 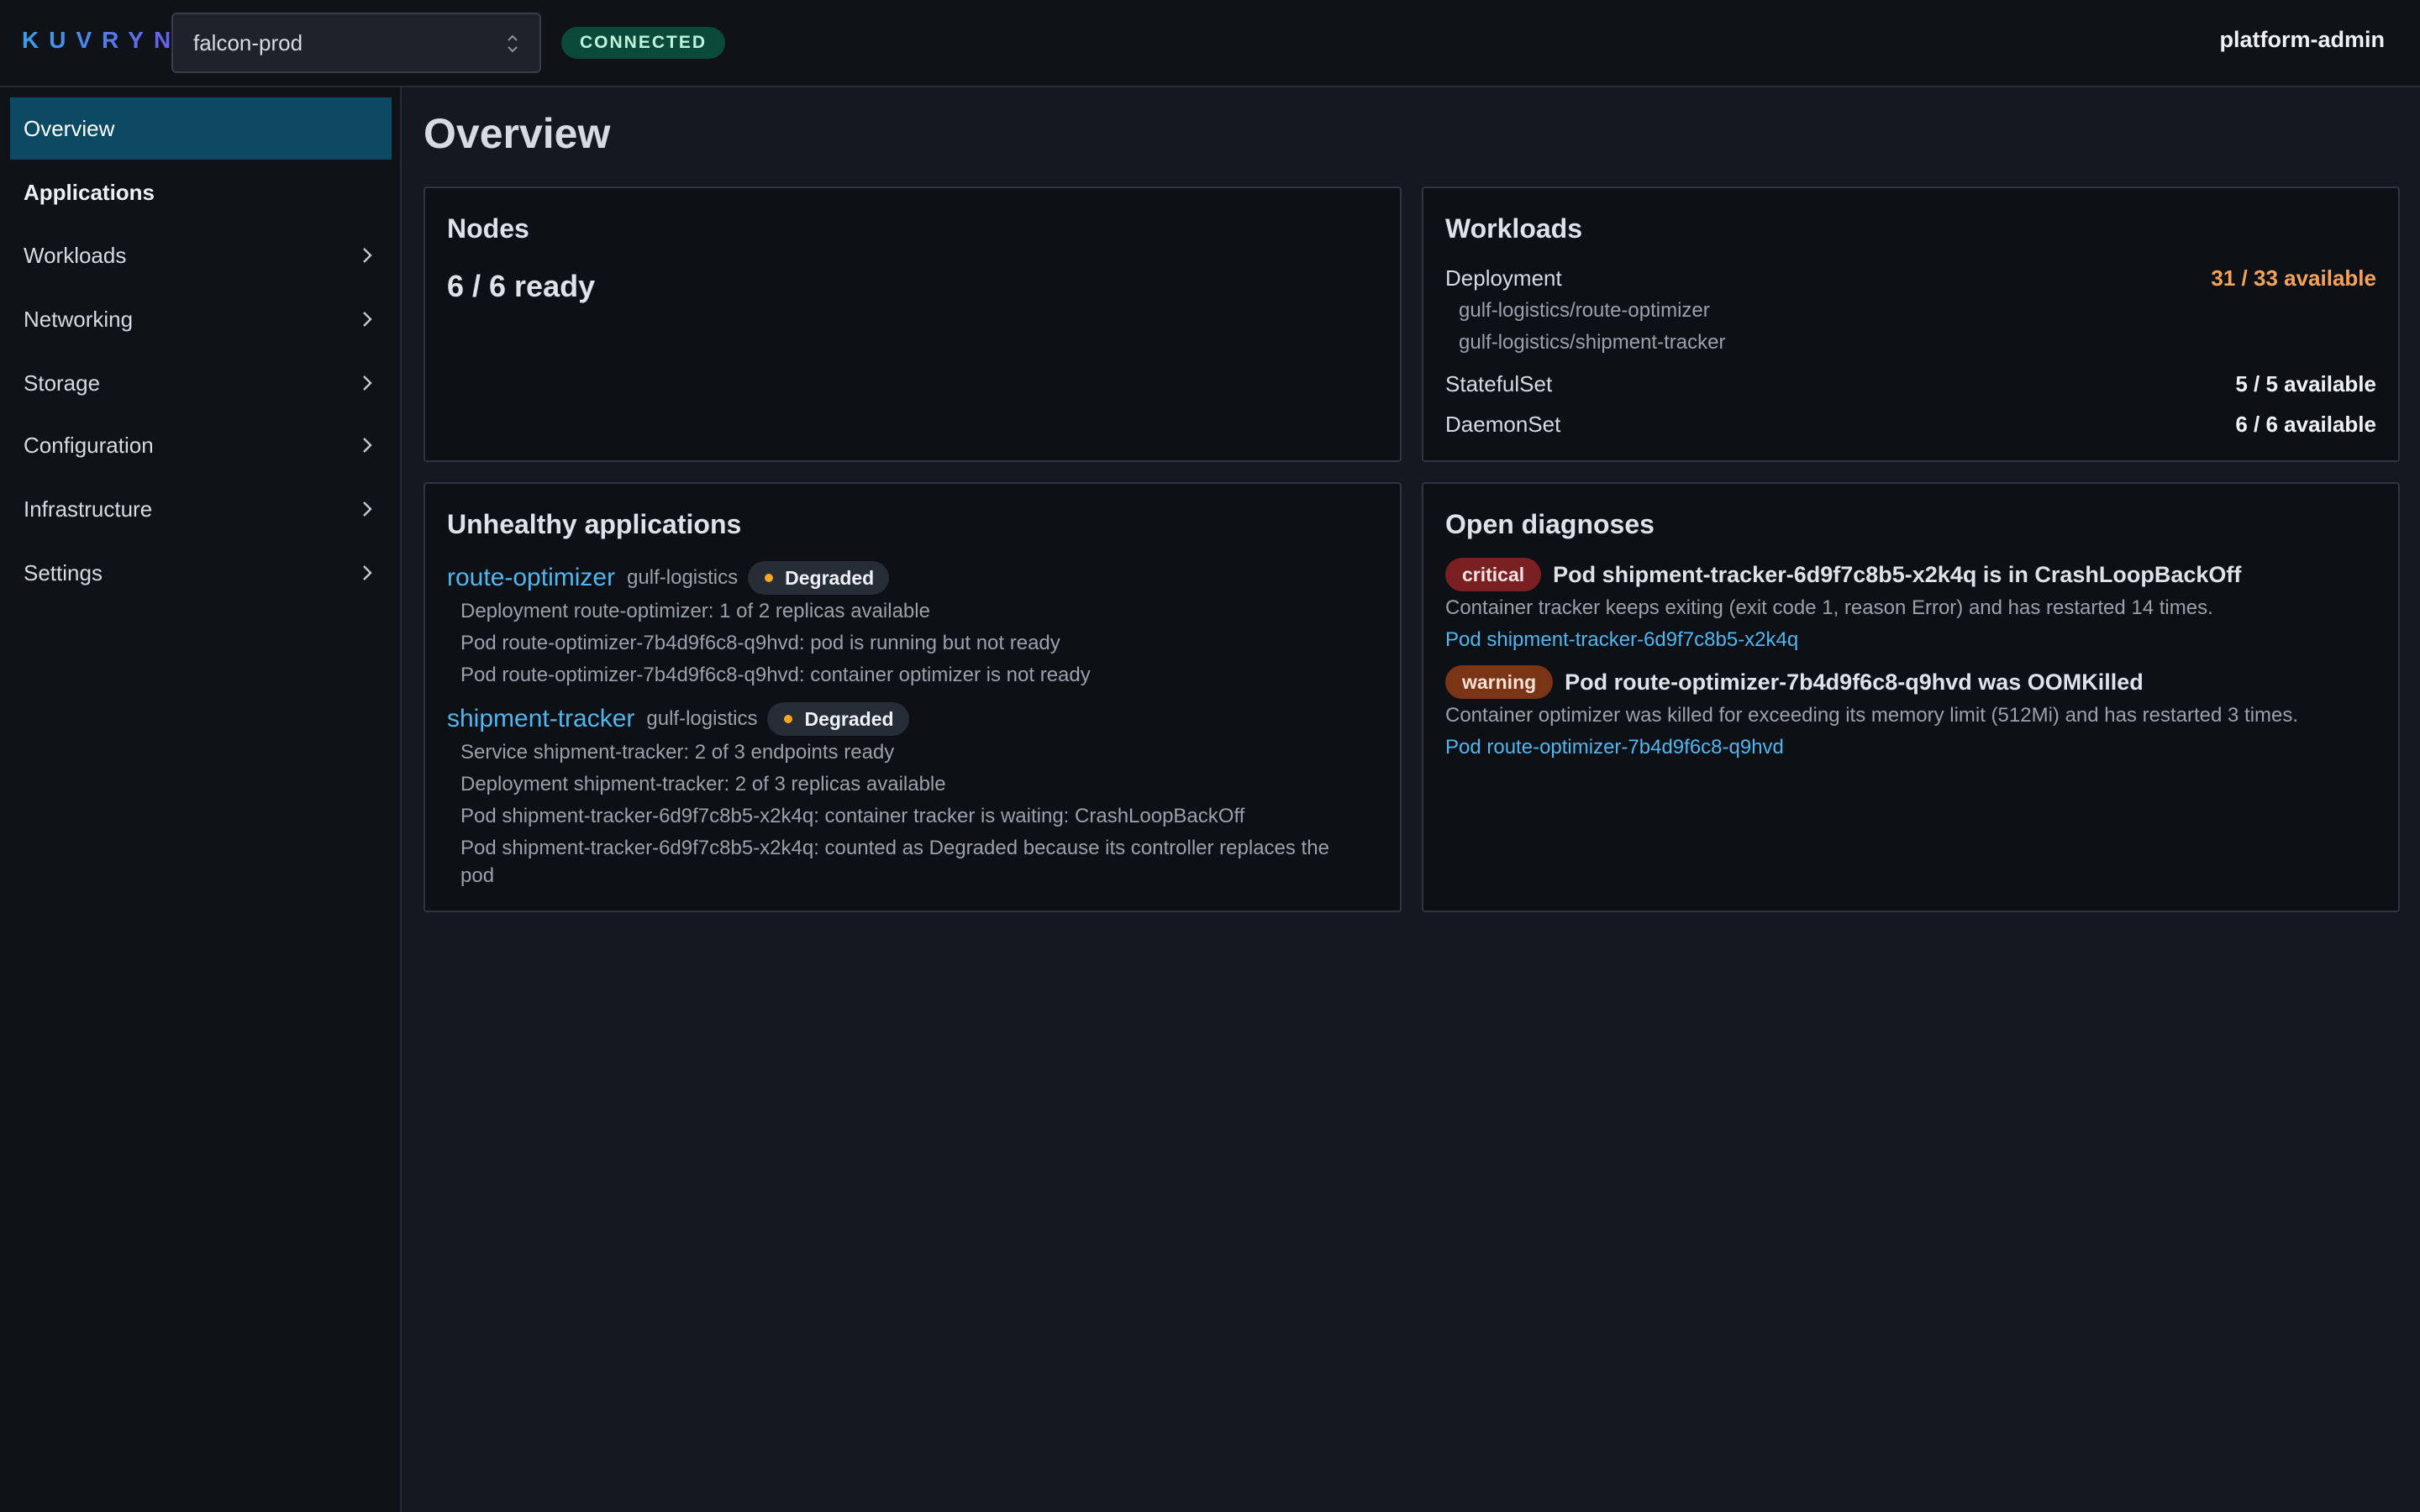 What do you see at coordinates (1585, 310) in the screenshot?
I see `workload-sub-item: gulf-logistics/route-optimizer` at bounding box center [1585, 310].